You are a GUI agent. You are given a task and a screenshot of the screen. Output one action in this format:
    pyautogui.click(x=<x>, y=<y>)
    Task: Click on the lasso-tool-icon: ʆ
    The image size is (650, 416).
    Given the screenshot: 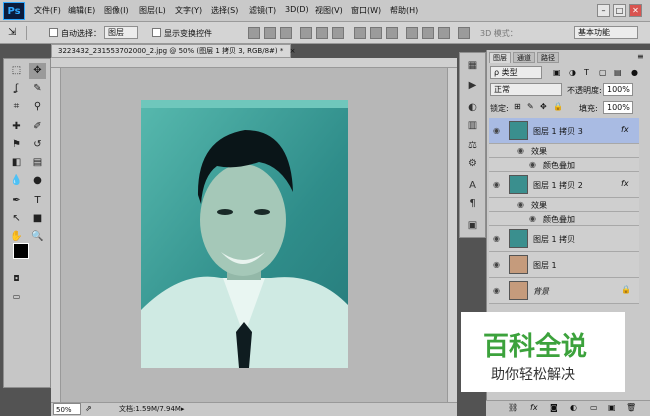 What is the action you would take?
    pyautogui.click(x=16, y=89)
    